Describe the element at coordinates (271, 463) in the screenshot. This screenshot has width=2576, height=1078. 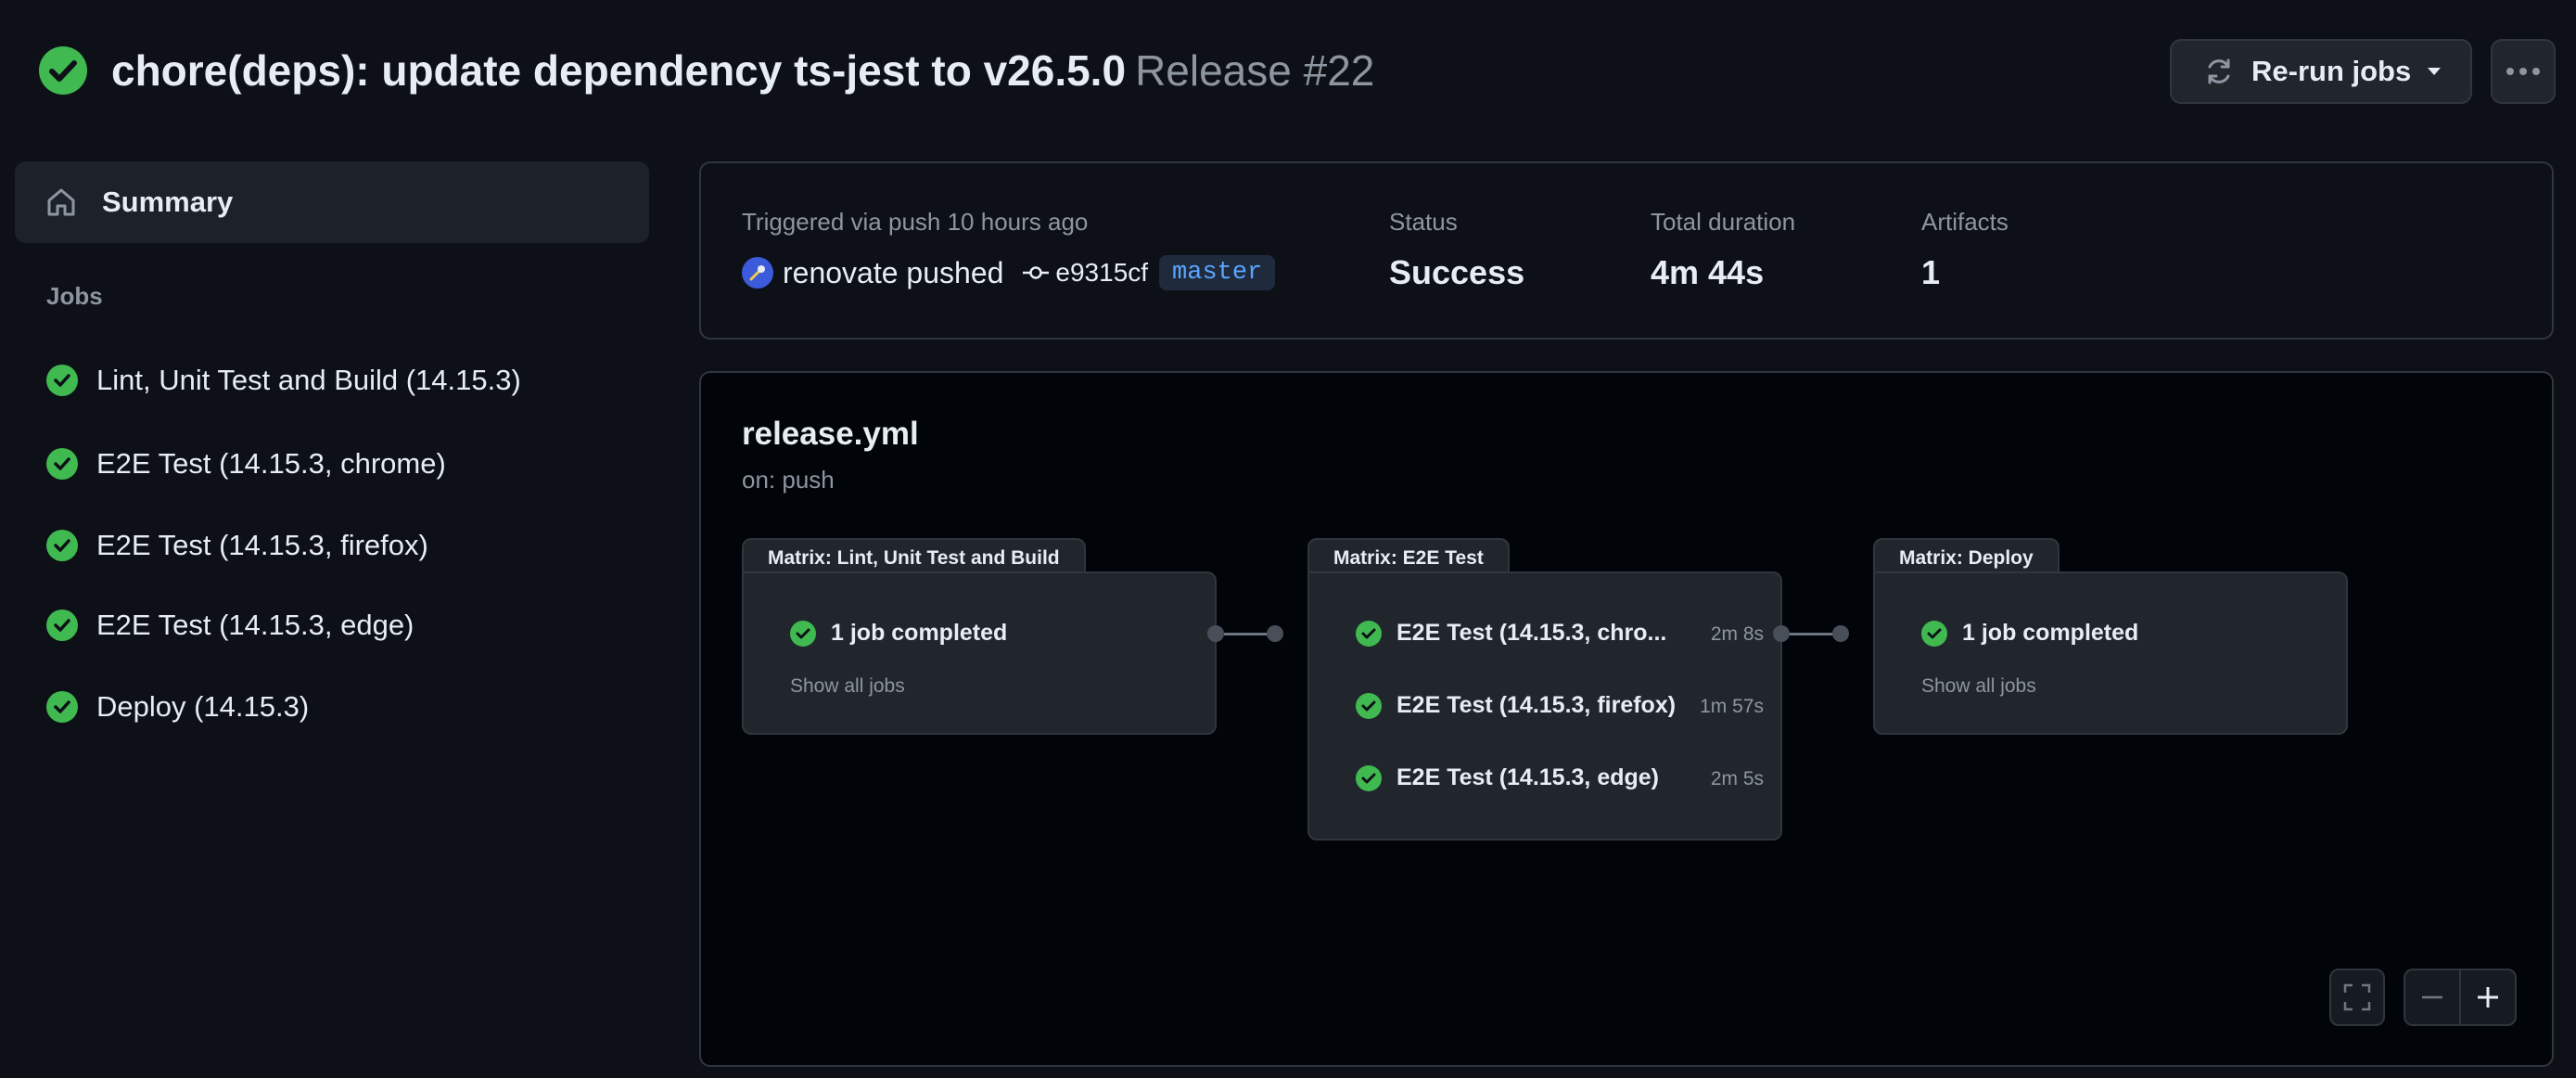
I see `sidebar-job-label: E2E Test (14.15.3, chrome)` at that location.